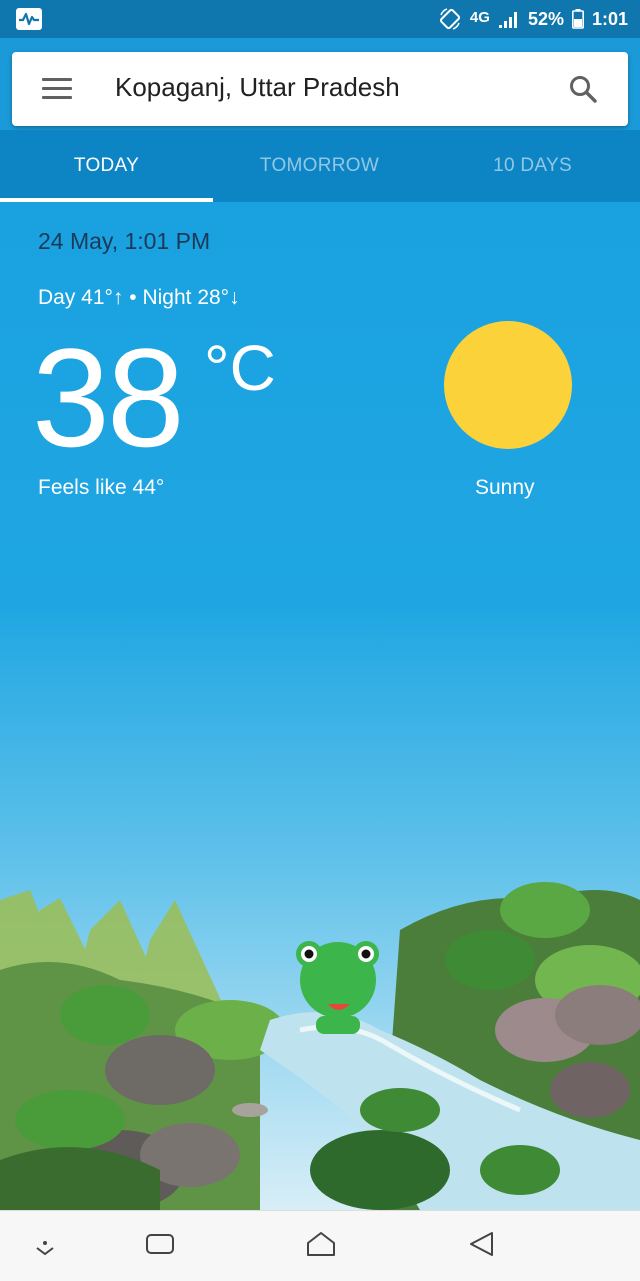  I want to click on temperature-unit: °C, so click(240, 368).